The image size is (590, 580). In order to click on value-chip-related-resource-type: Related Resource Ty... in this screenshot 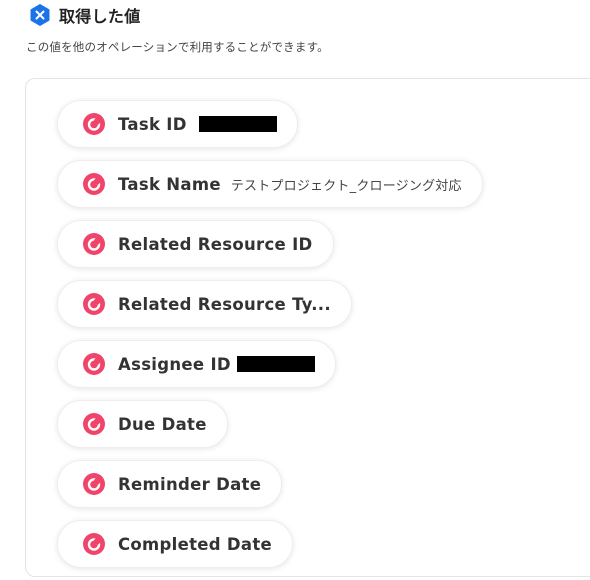, I will do `click(204, 304)`.